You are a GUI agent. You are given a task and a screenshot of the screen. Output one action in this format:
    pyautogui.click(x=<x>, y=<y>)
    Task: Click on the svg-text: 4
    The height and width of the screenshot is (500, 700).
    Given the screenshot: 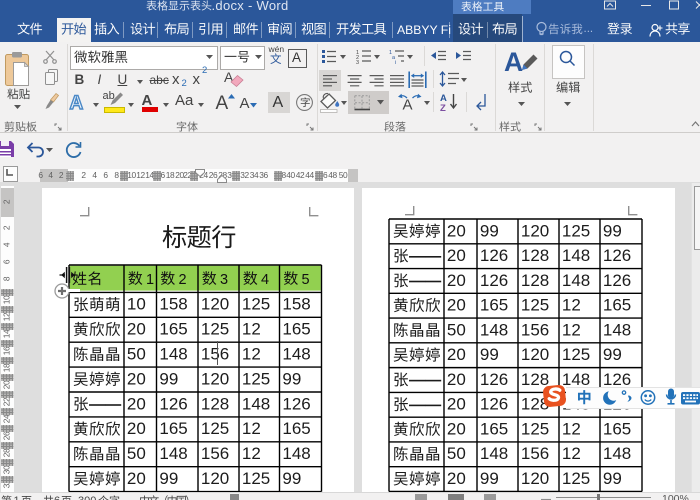 What is the action you would take?
    pyautogui.click(x=265, y=280)
    